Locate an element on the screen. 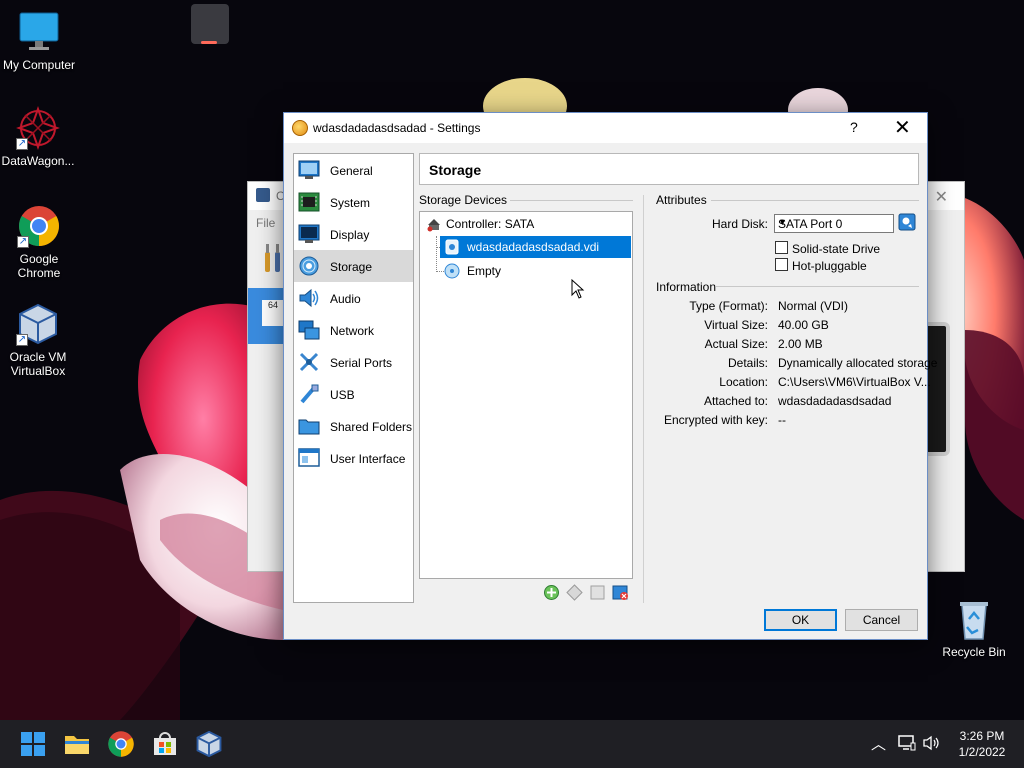 Image resolution: width=1024 pixels, height=768 pixels. tree-label: wdasdadadasdsadad.vdi is located at coordinates (533, 247).